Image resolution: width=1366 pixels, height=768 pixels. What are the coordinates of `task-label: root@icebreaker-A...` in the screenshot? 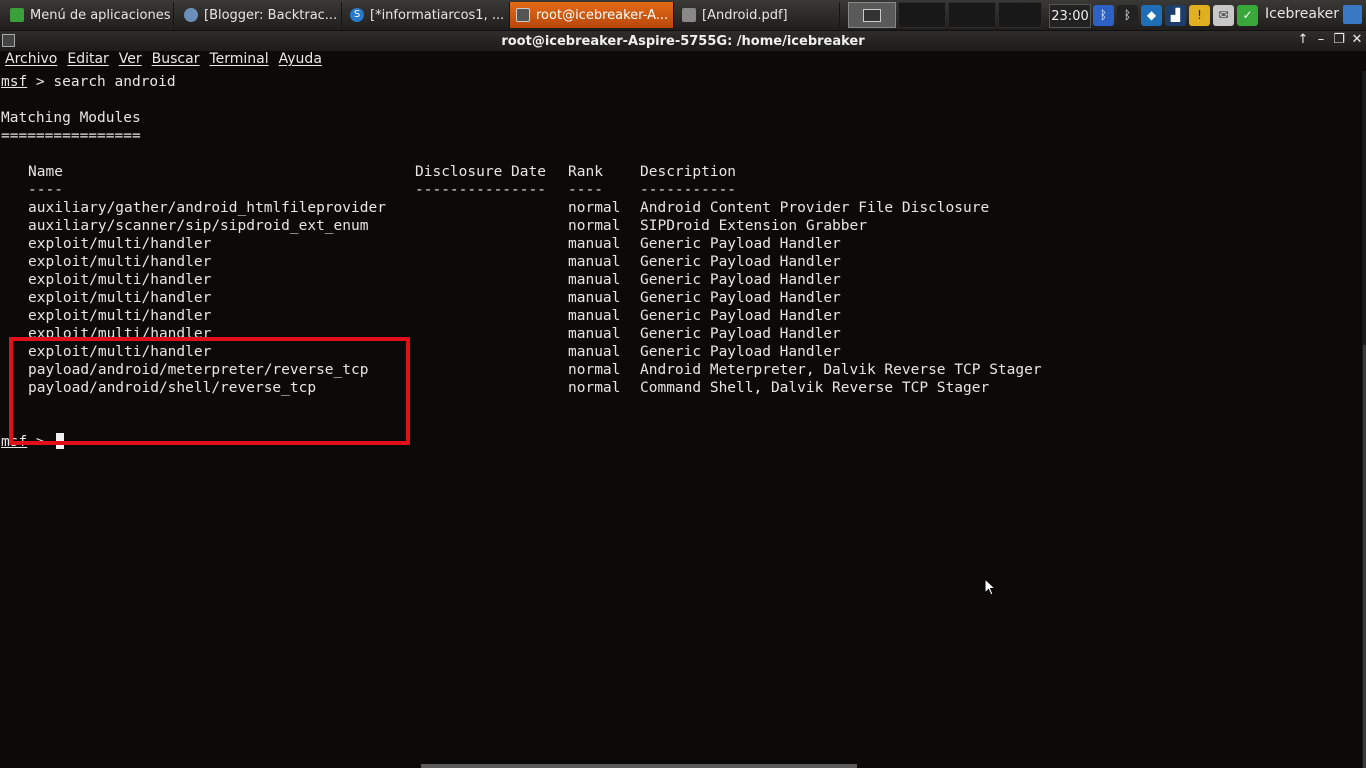 It's located at (602, 15).